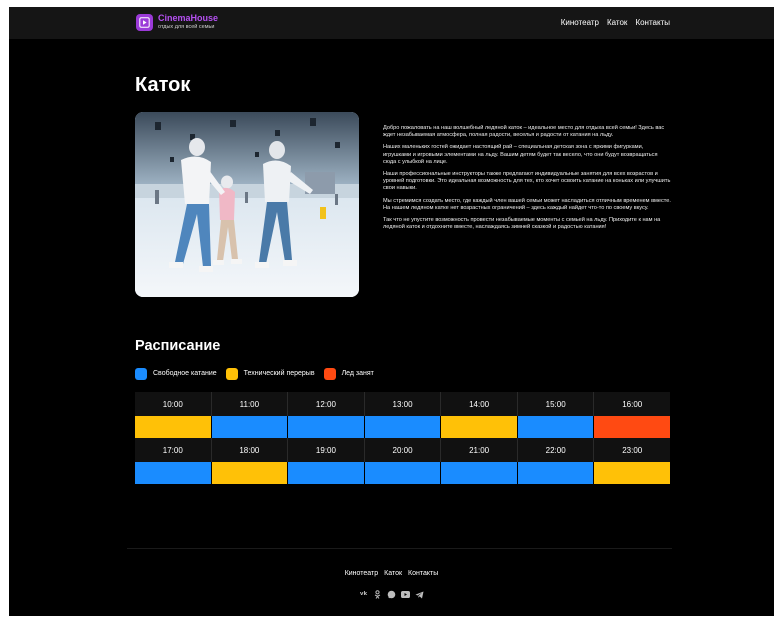  Describe the element at coordinates (173, 450) in the screenshot. I see `schedule-time-cell: 17:00` at that location.